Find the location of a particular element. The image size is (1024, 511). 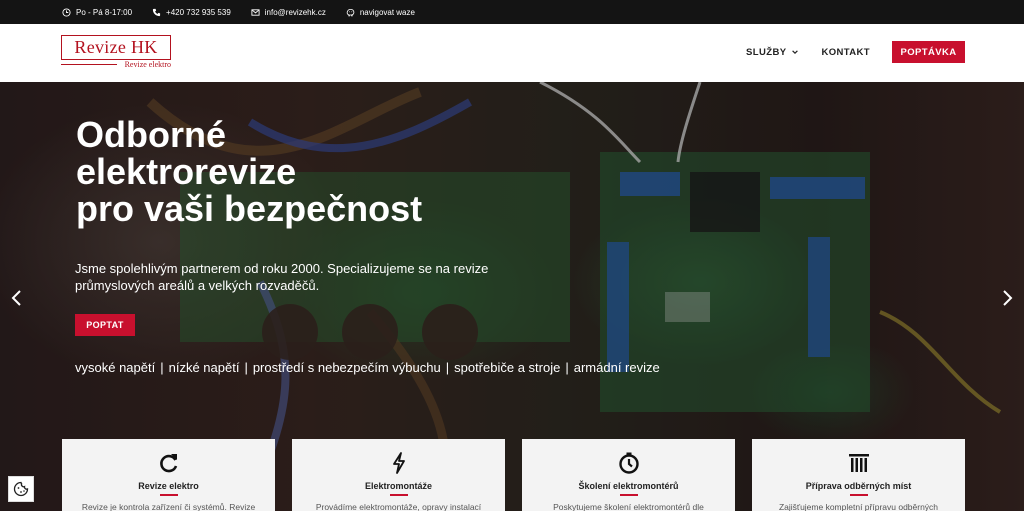

chevron-left-icon is located at coordinates (16, 298).